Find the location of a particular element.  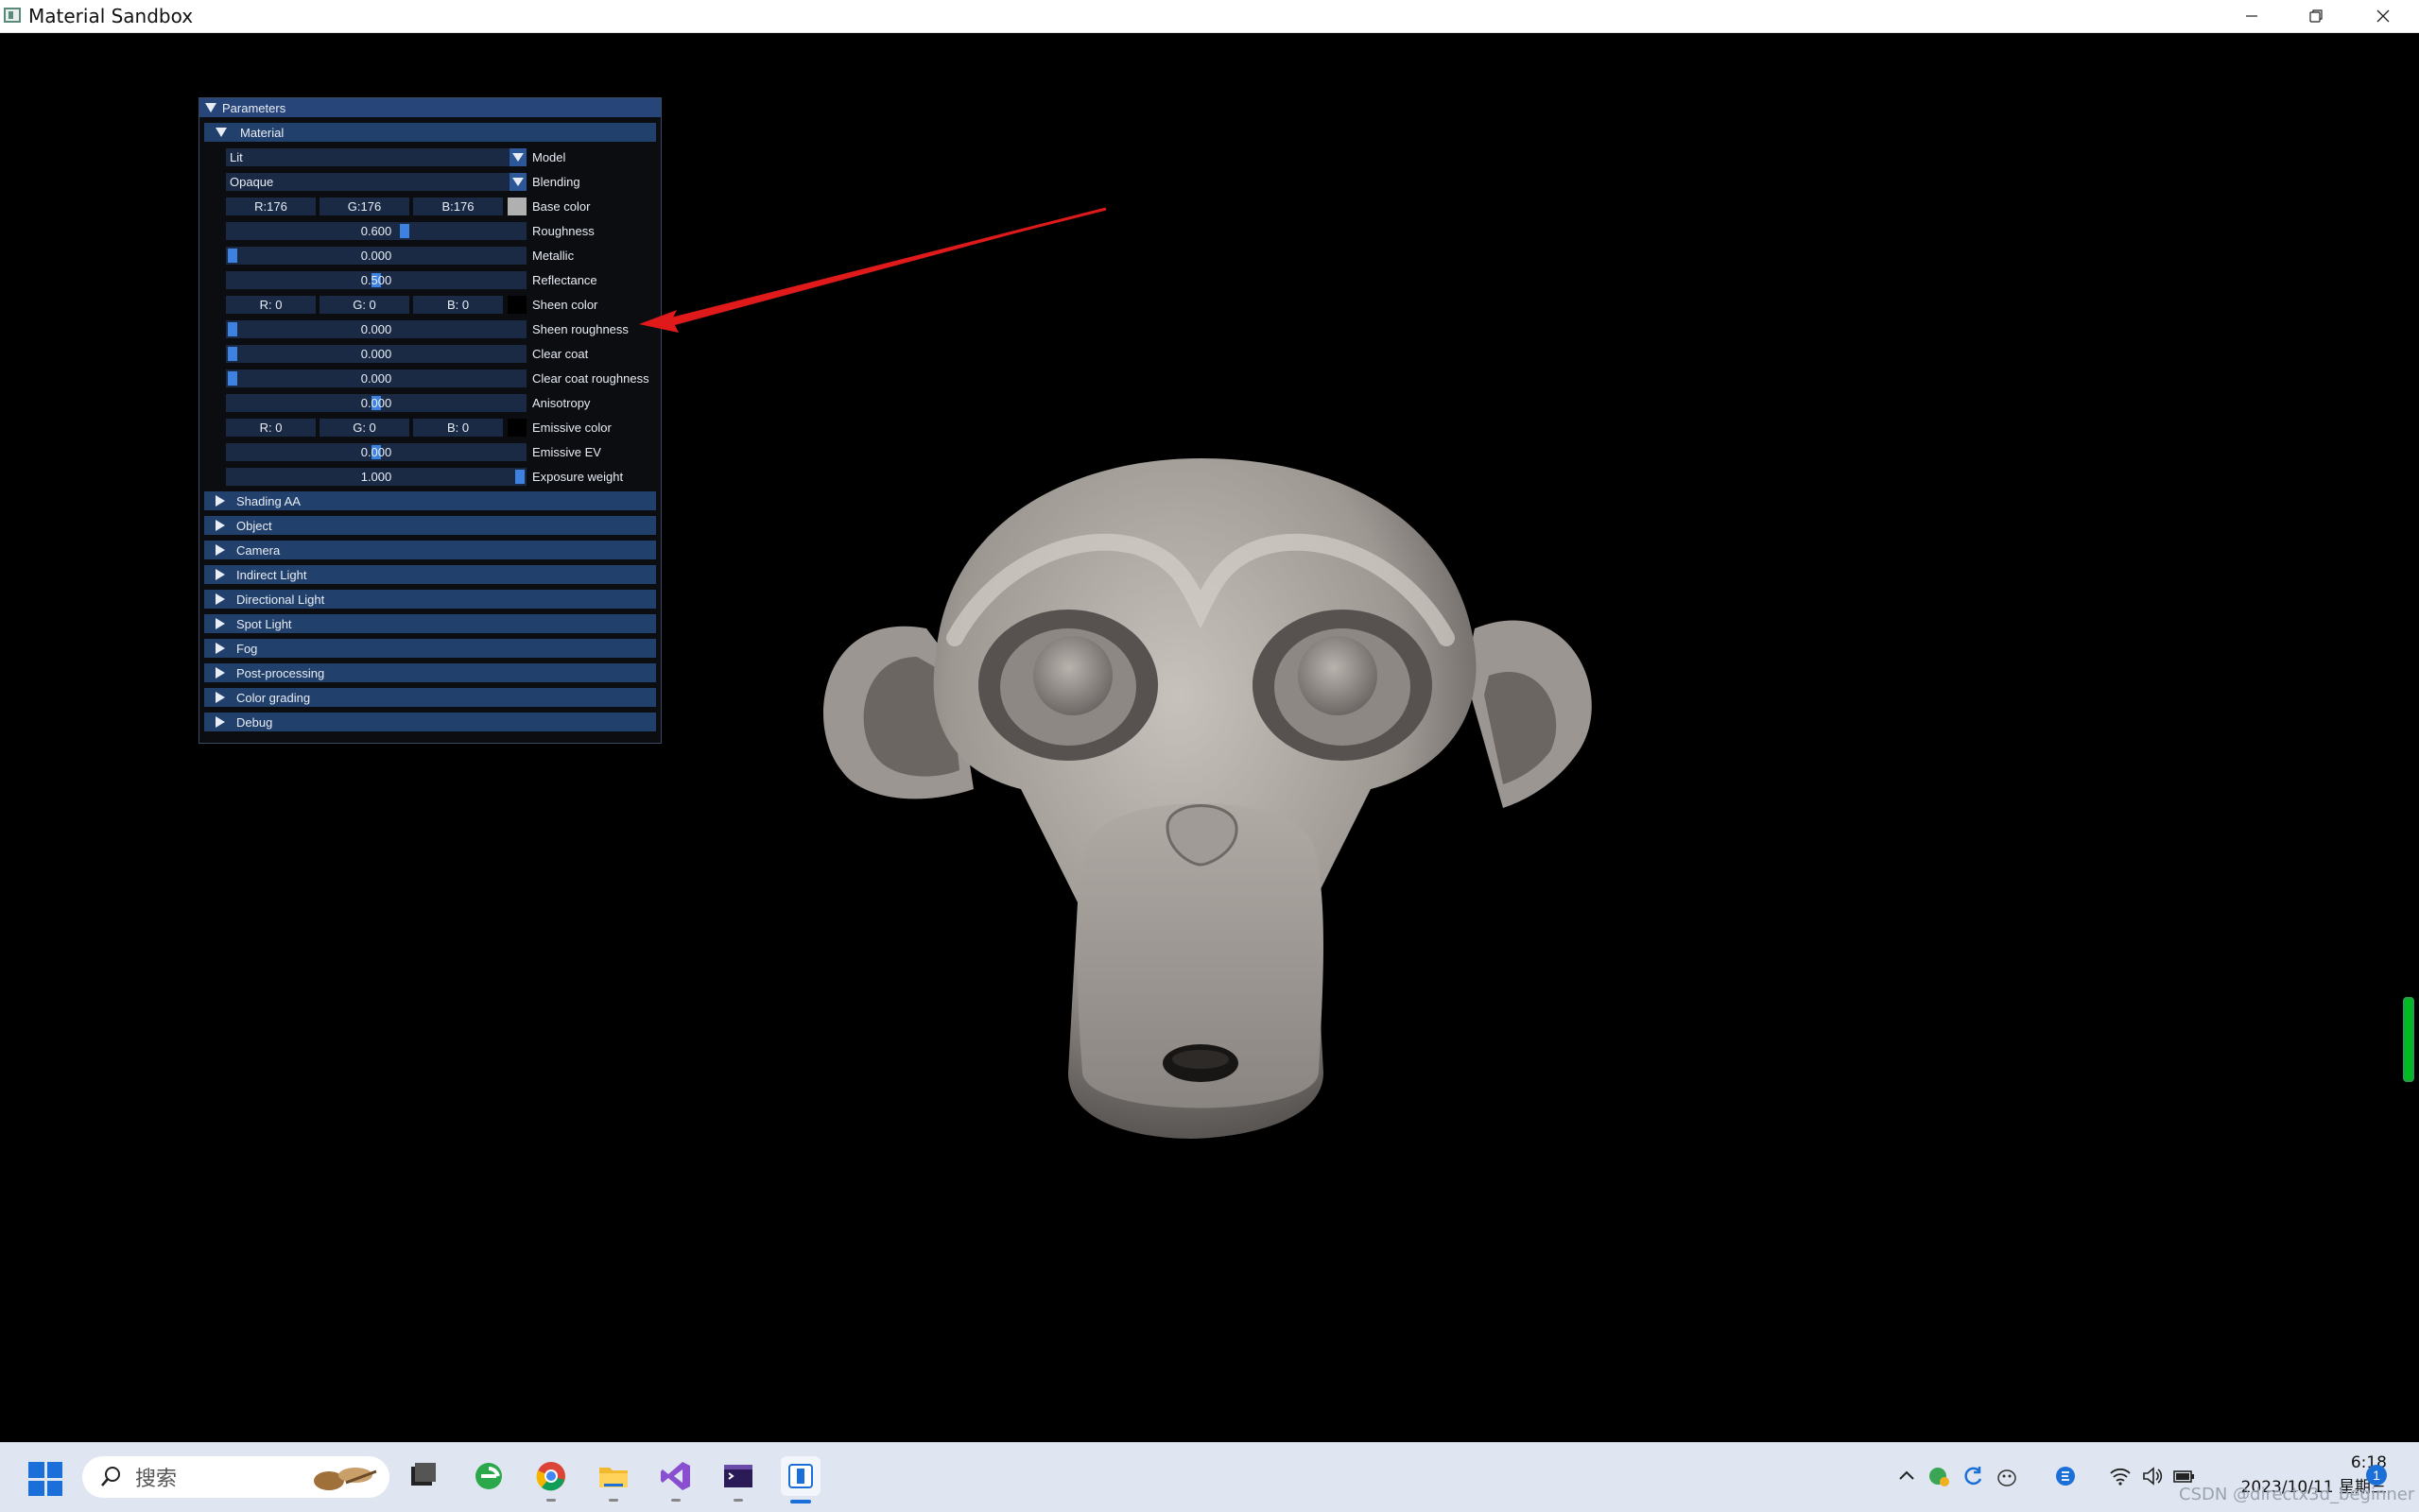

parameters-header: Parameters is located at coordinates (430, 107).